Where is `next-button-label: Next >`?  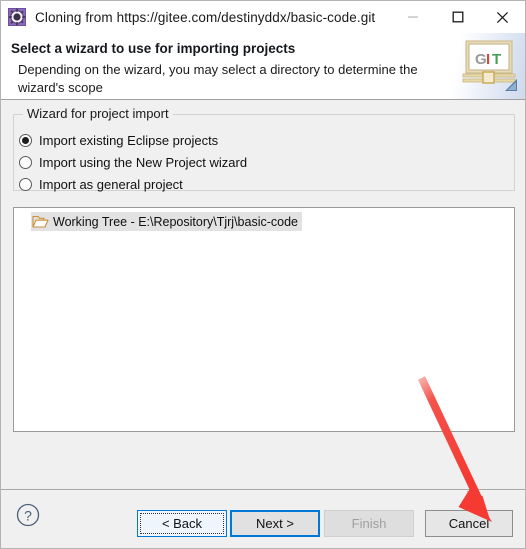 next-button-label: Next > is located at coordinates (275, 523).